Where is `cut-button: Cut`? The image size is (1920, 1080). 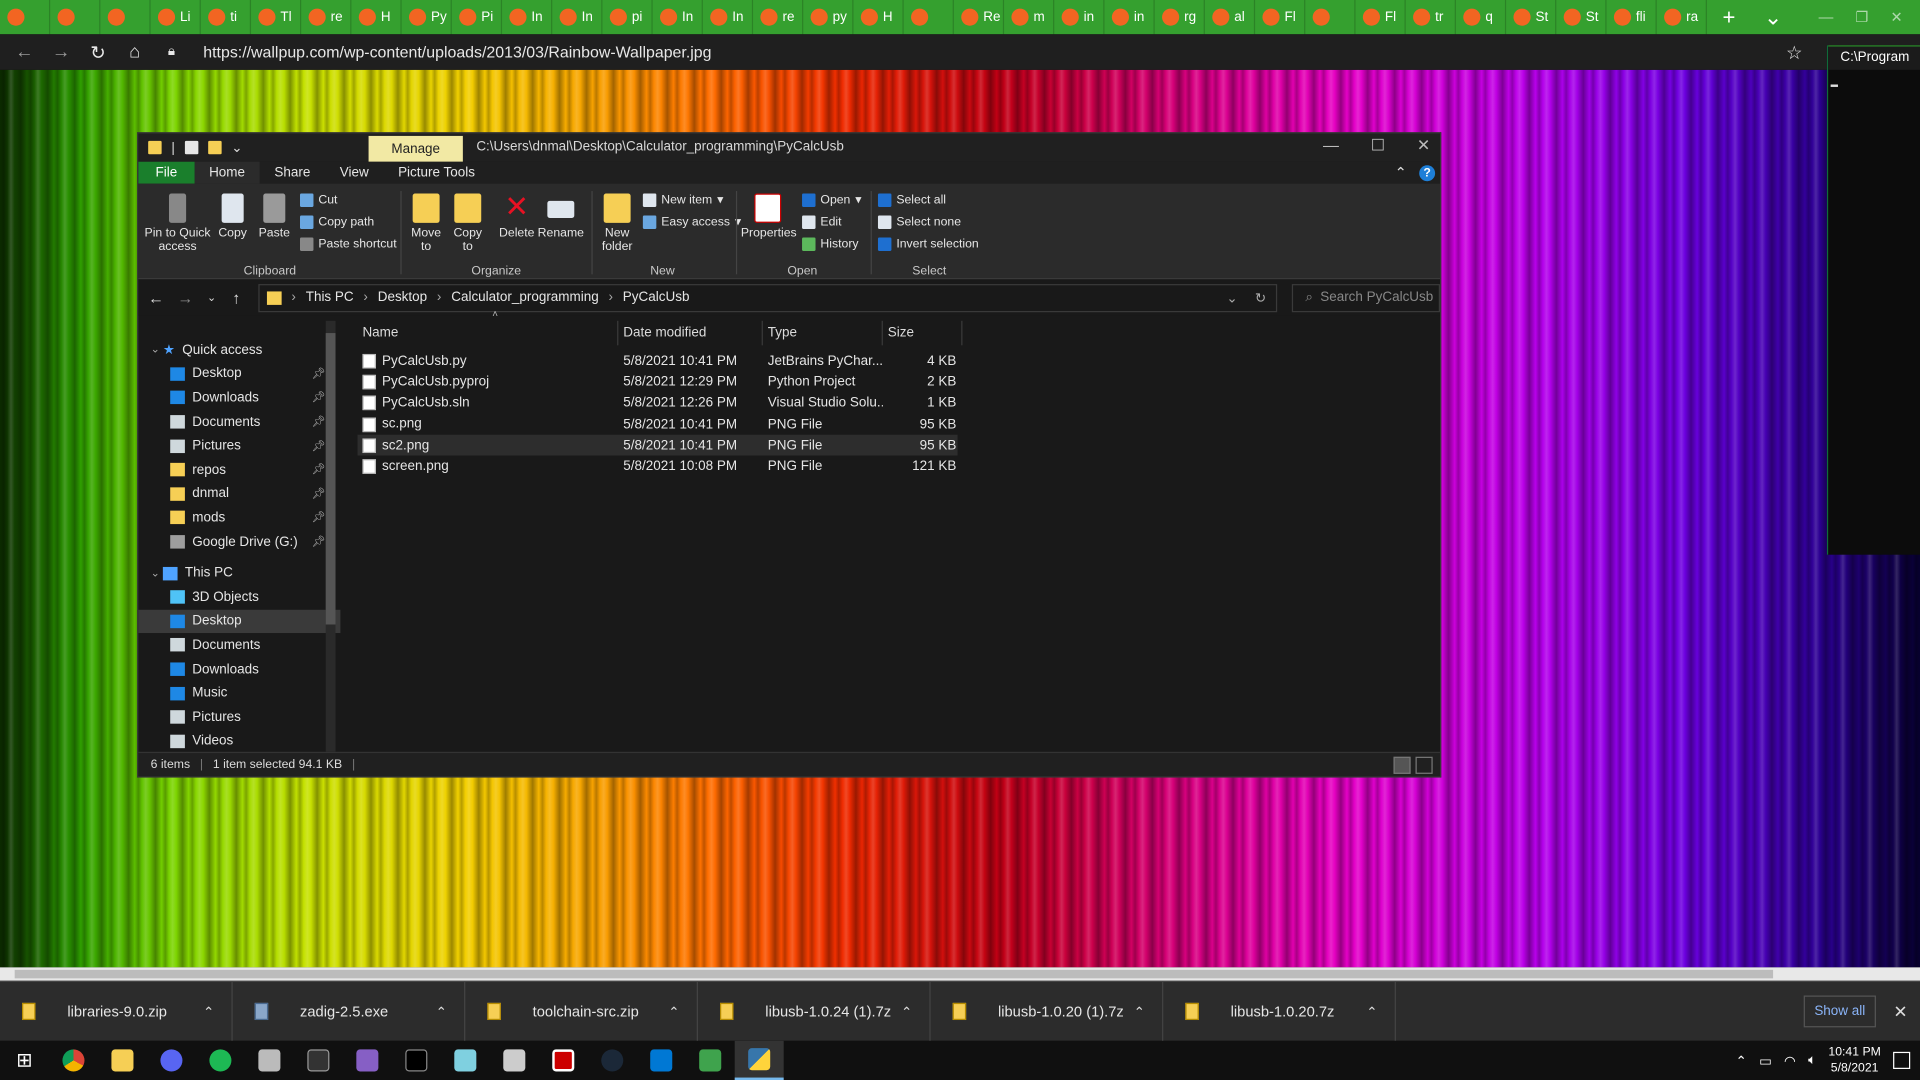 cut-button: Cut is located at coordinates (318, 200).